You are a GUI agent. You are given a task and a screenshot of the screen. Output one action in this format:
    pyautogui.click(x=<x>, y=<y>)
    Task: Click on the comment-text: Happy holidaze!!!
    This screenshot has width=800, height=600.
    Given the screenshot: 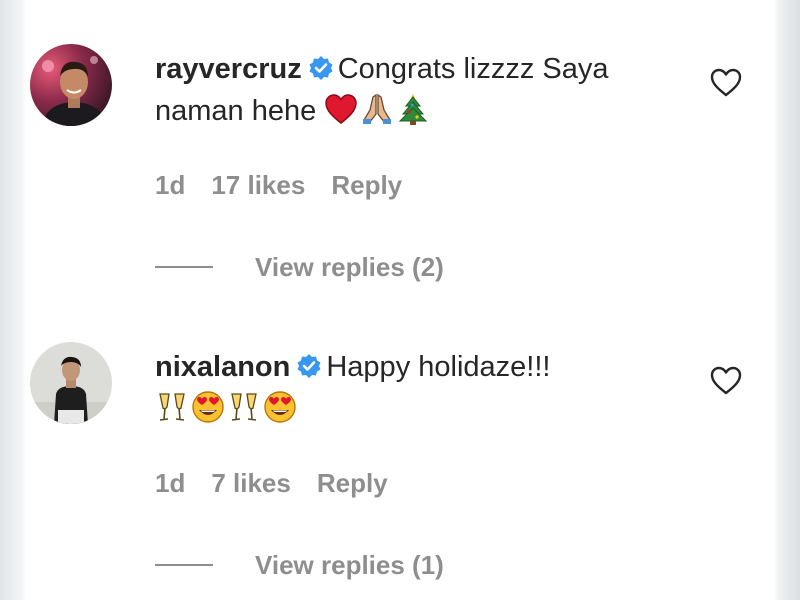 What is the action you would take?
    pyautogui.click(x=438, y=367)
    